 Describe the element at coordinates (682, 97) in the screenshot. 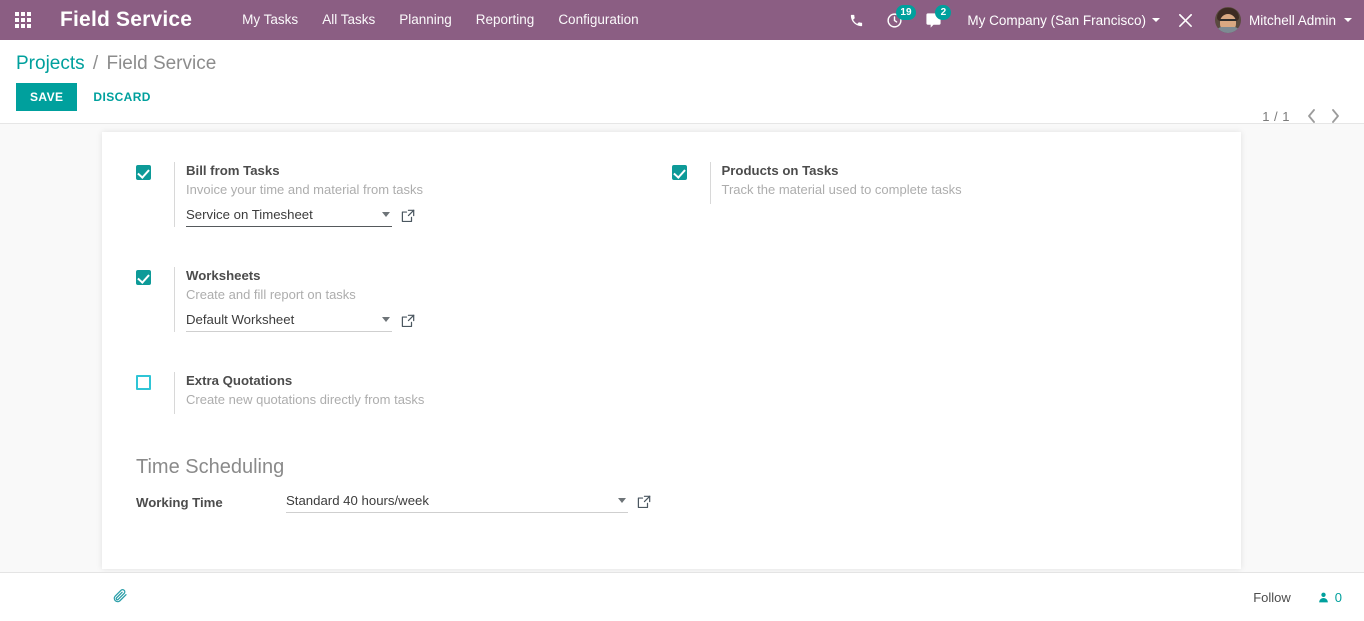

I see `record-actions: SAVE DISCARD` at that location.